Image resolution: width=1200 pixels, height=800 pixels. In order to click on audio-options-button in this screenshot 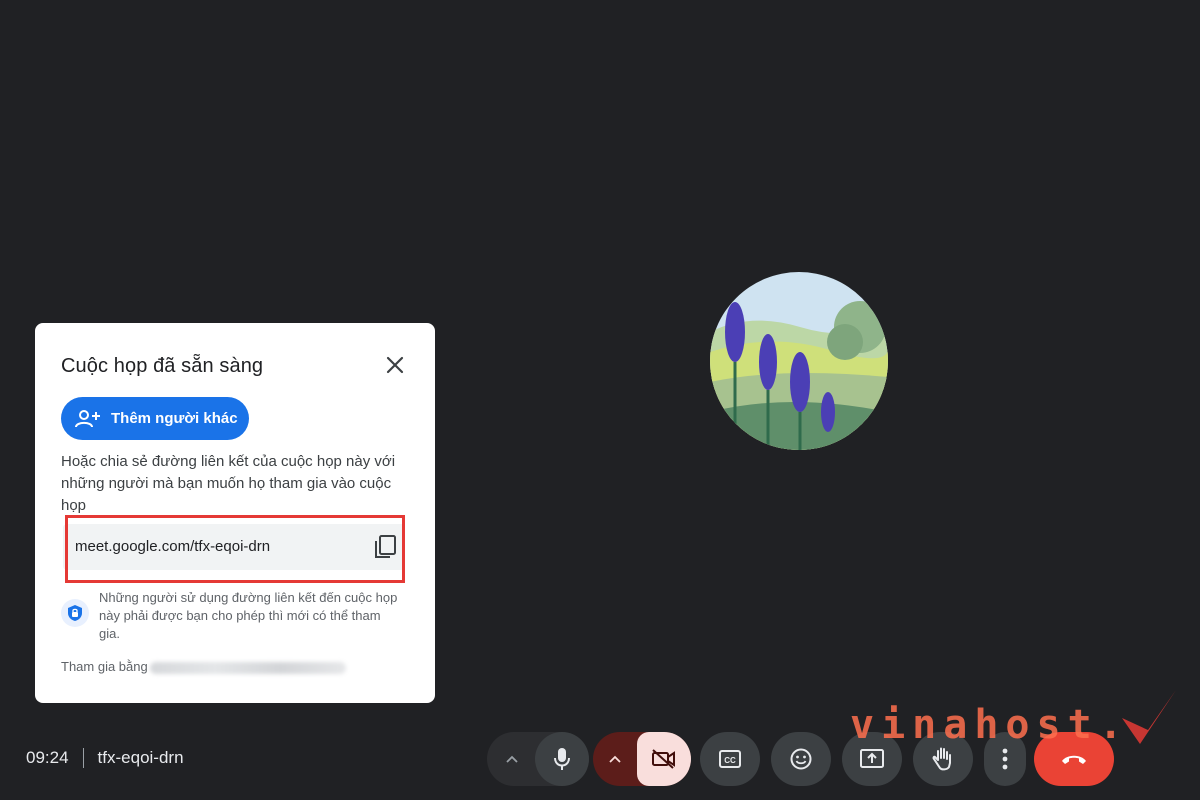, I will do `click(512, 759)`.